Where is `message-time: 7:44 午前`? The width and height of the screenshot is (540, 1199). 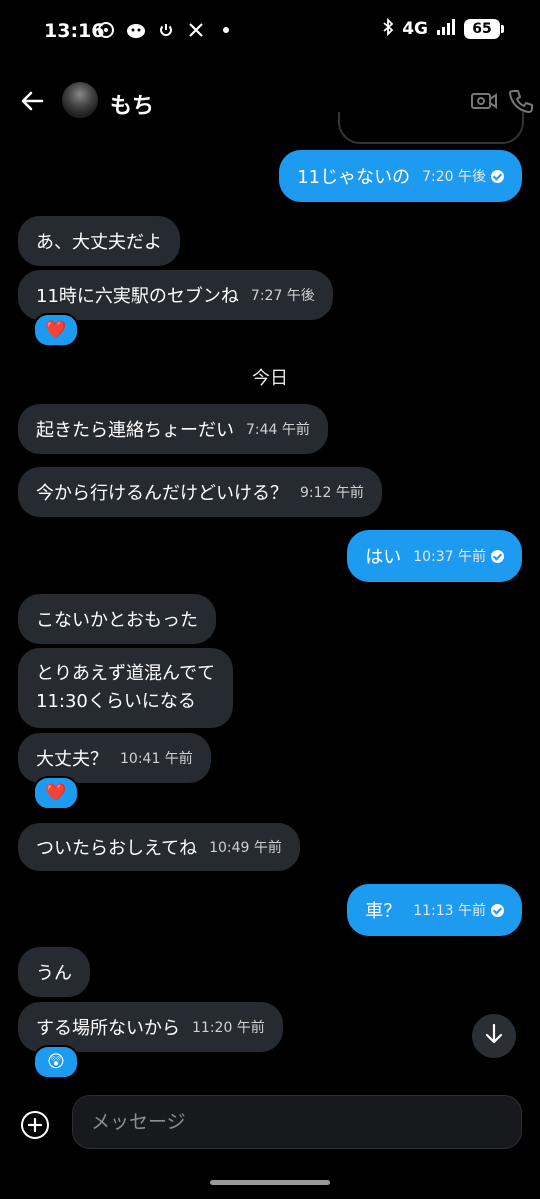 message-time: 7:44 午前 is located at coordinates (278, 430).